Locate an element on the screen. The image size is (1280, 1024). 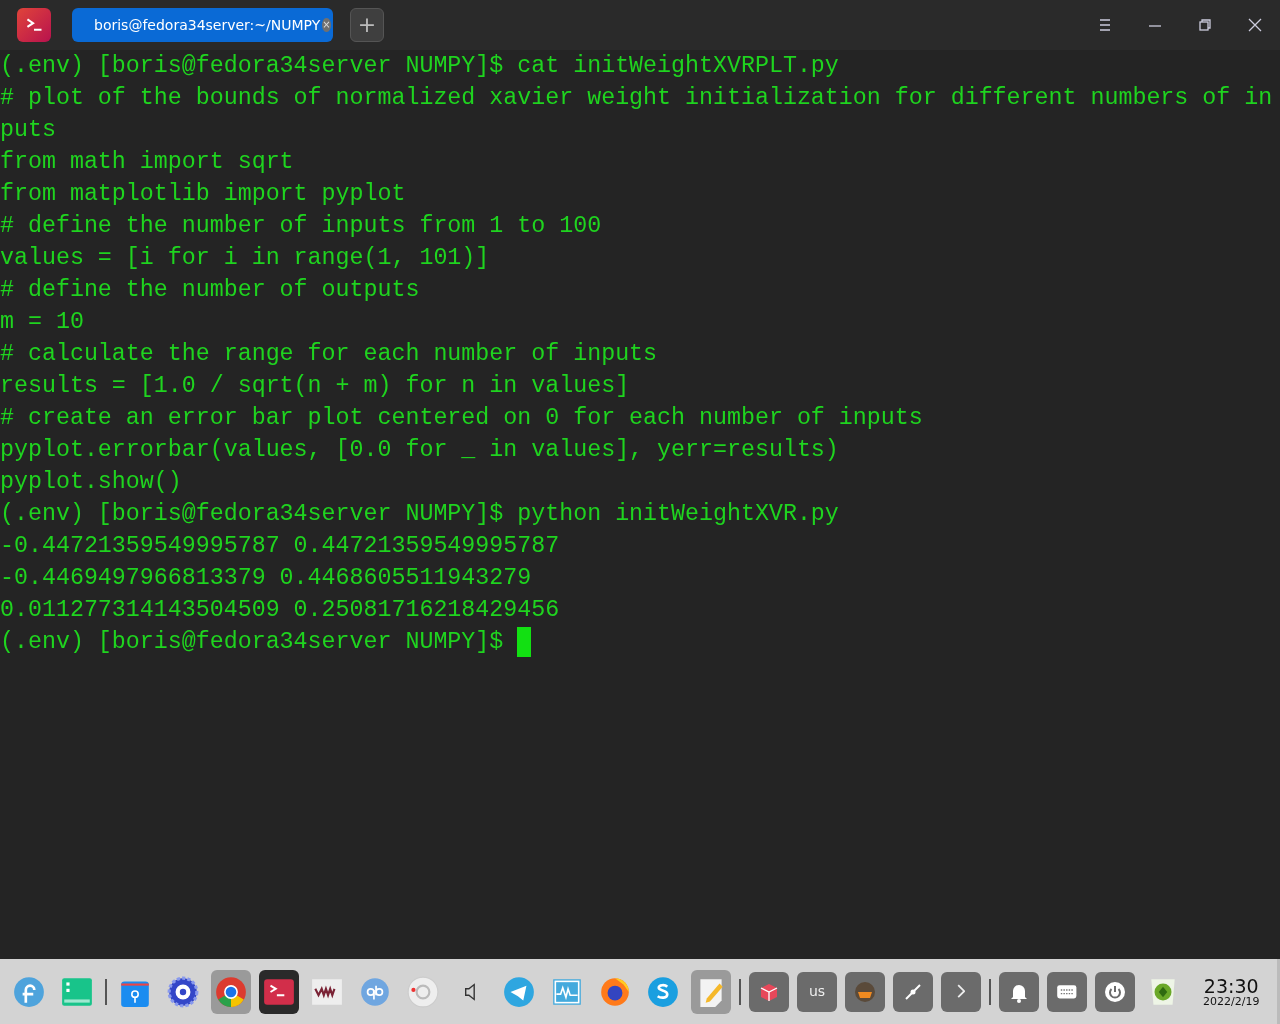
terminal-line: # define the number of inputs from 1 to 100 is located at coordinates (301, 226).